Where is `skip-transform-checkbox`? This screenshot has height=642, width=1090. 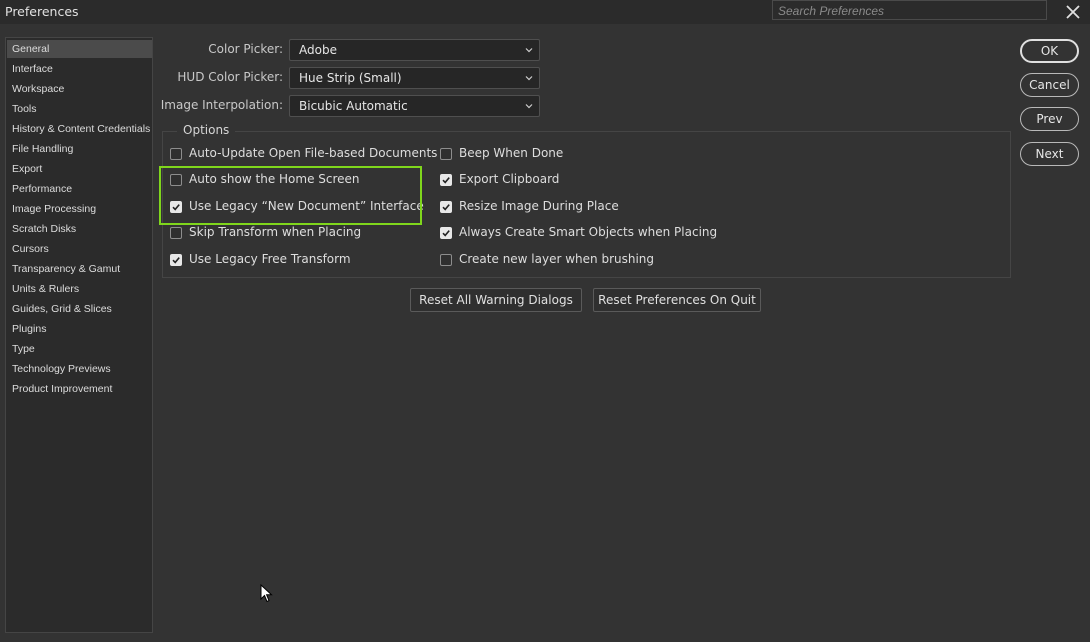 skip-transform-checkbox is located at coordinates (176, 233).